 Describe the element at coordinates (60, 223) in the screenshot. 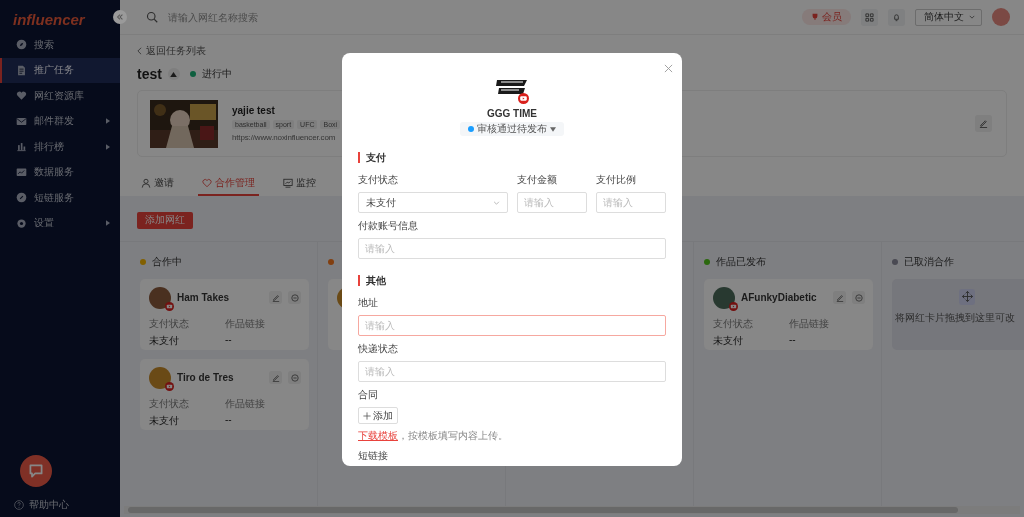

I see `sidebar-item: 设置` at that location.